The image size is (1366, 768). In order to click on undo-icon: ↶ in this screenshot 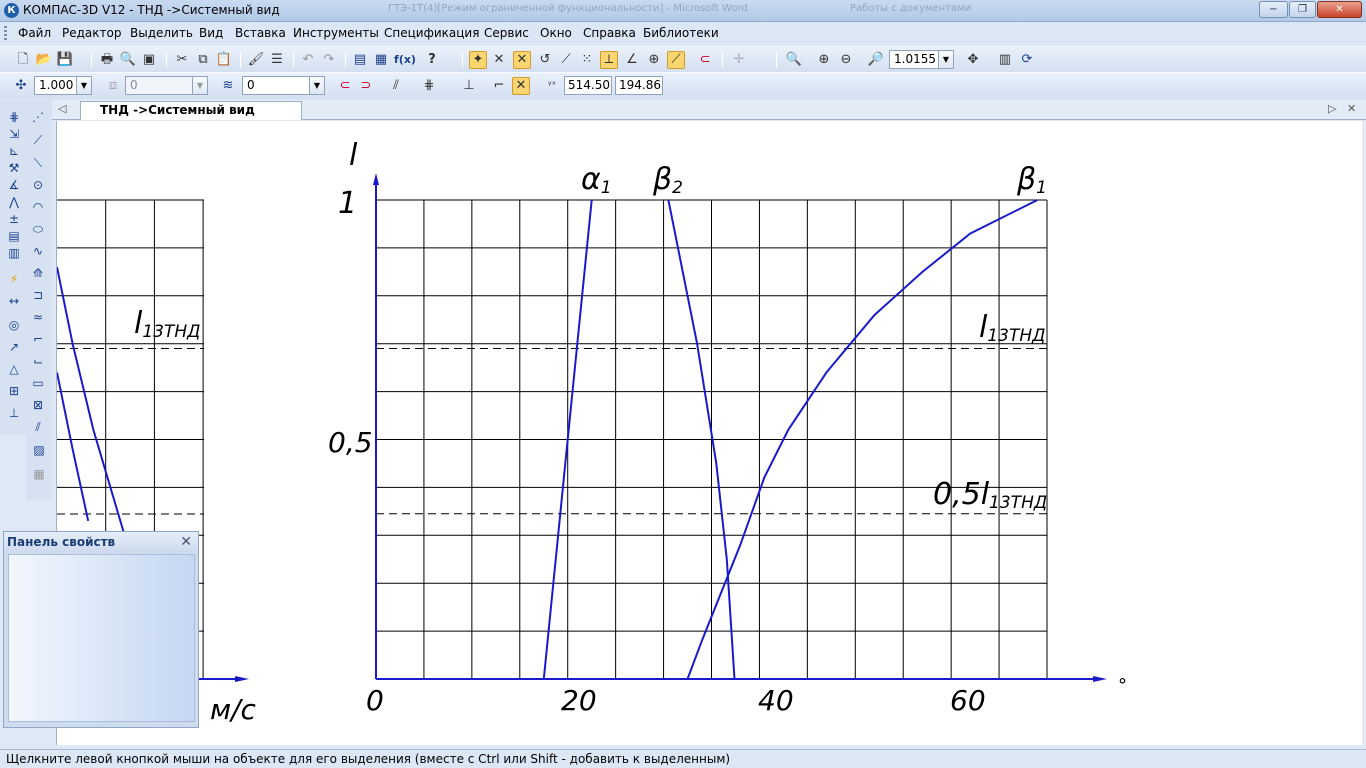, I will do `click(308, 60)`.